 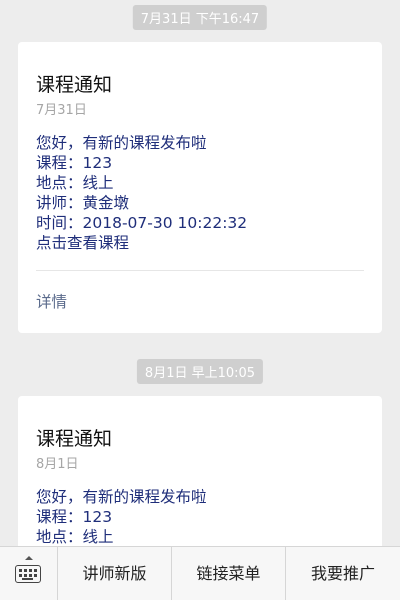 What do you see at coordinates (115, 573) in the screenshot?
I see `menu-lecturer-new: 讲师新版` at bounding box center [115, 573].